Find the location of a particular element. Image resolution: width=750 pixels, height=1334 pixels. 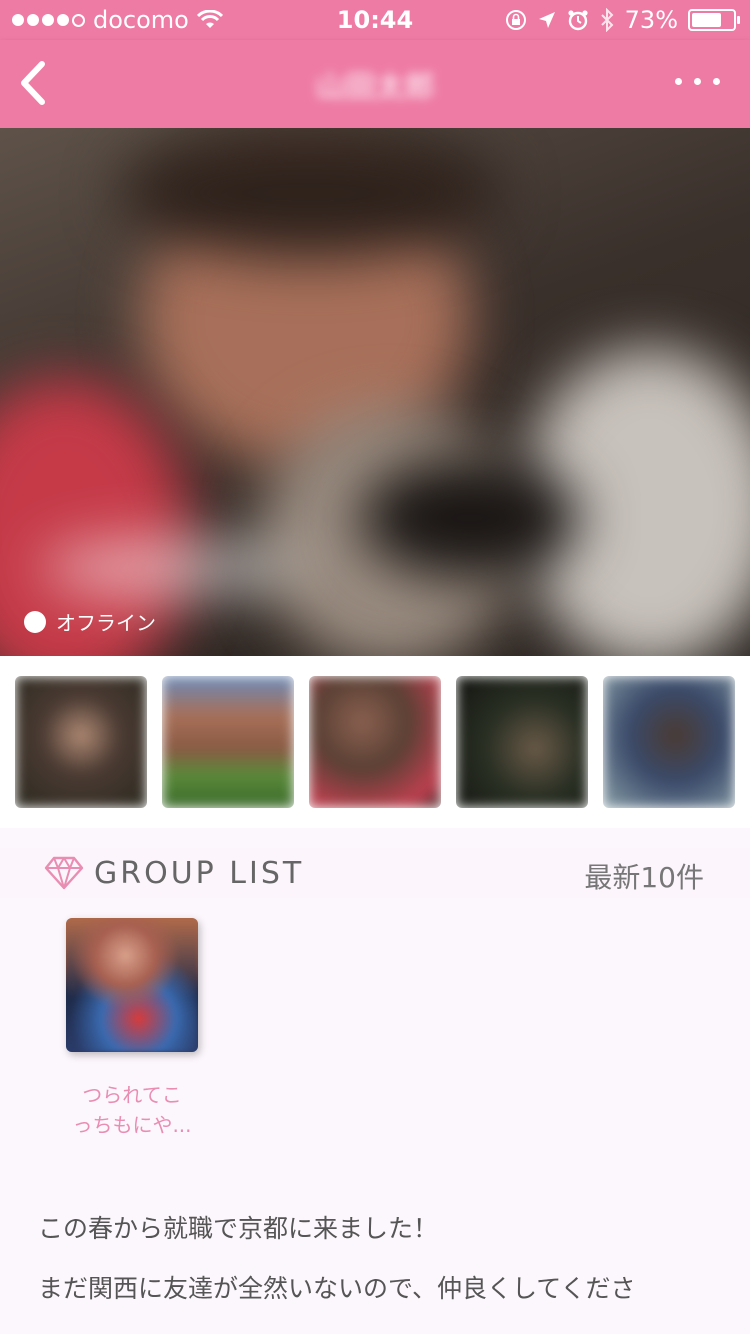

bluetooth-icon is located at coordinates (607, 20).